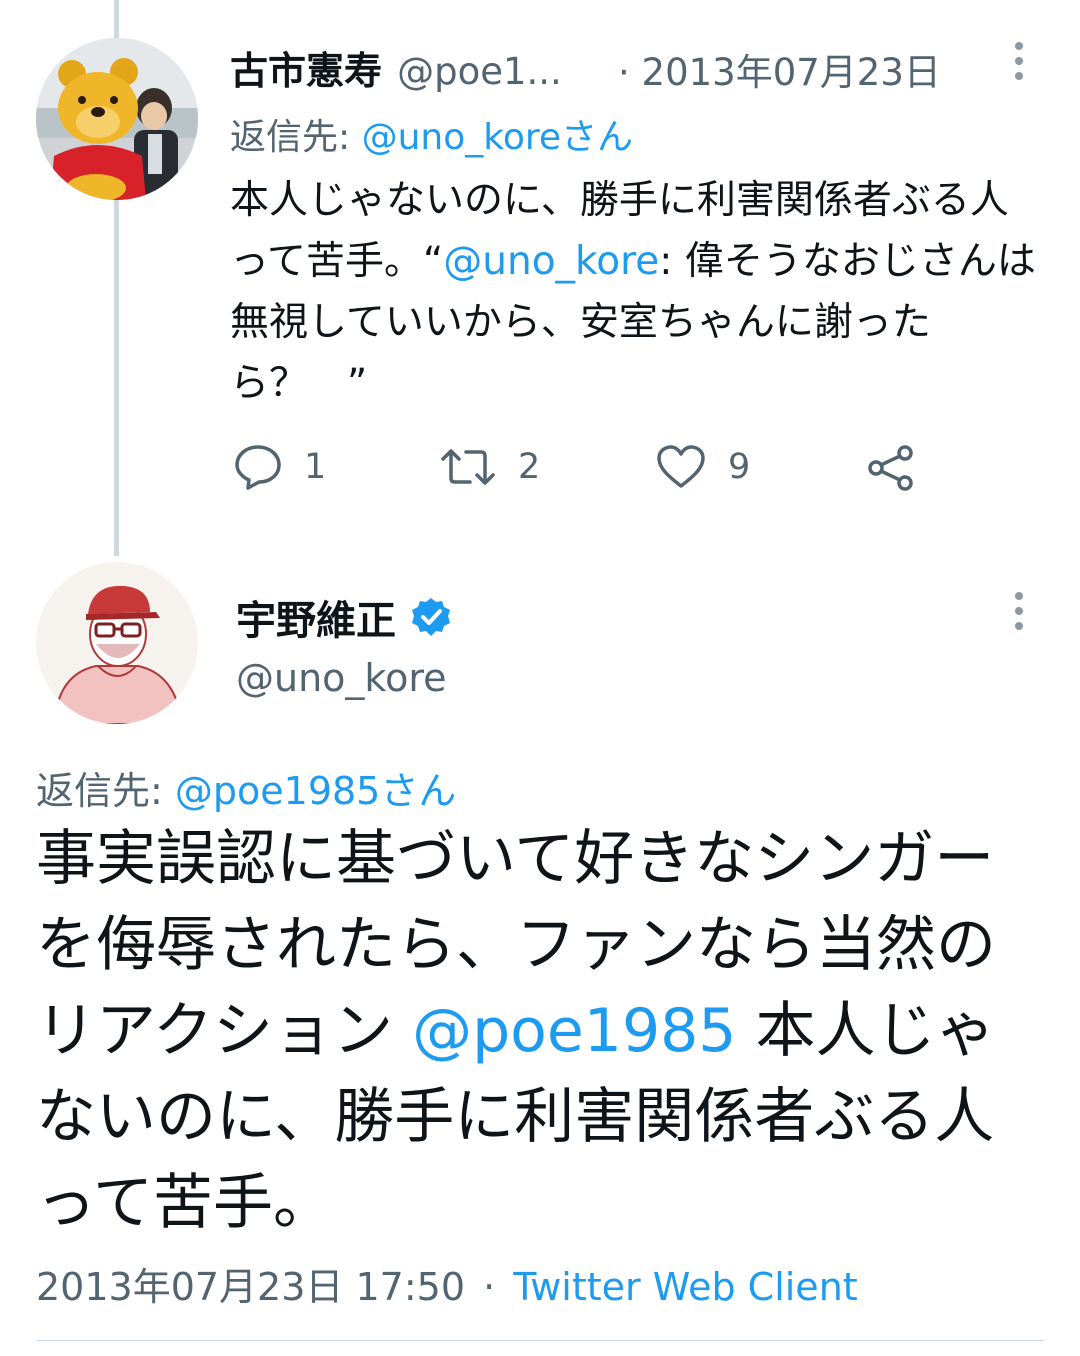 The image size is (1080, 1356). I want to click on share-button, so click(891, 468).